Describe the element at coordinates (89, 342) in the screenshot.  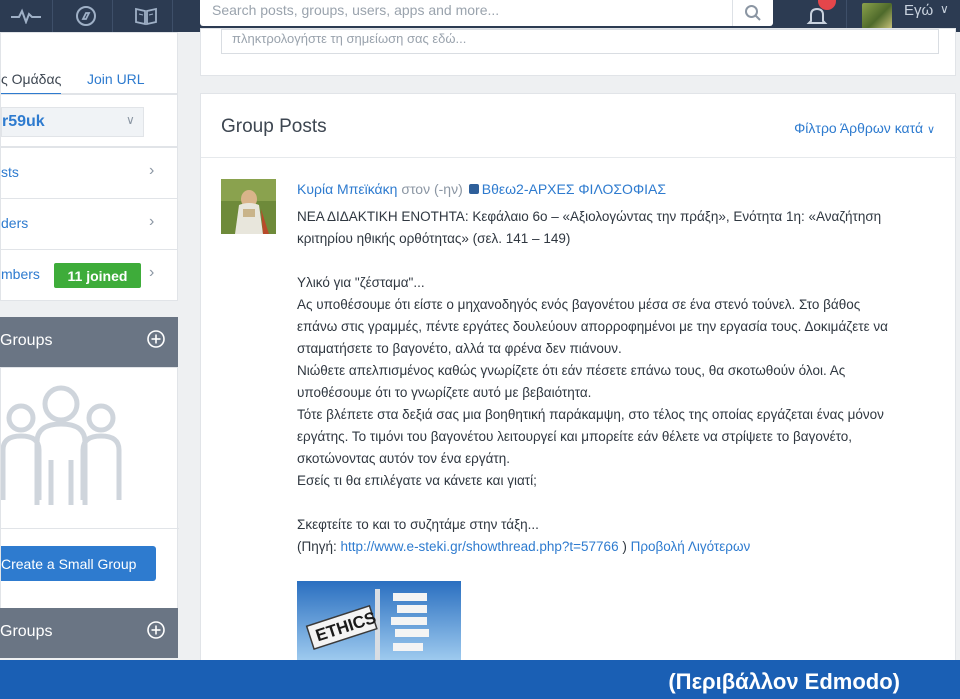
I see `small-groups-header: Groups` at that location.